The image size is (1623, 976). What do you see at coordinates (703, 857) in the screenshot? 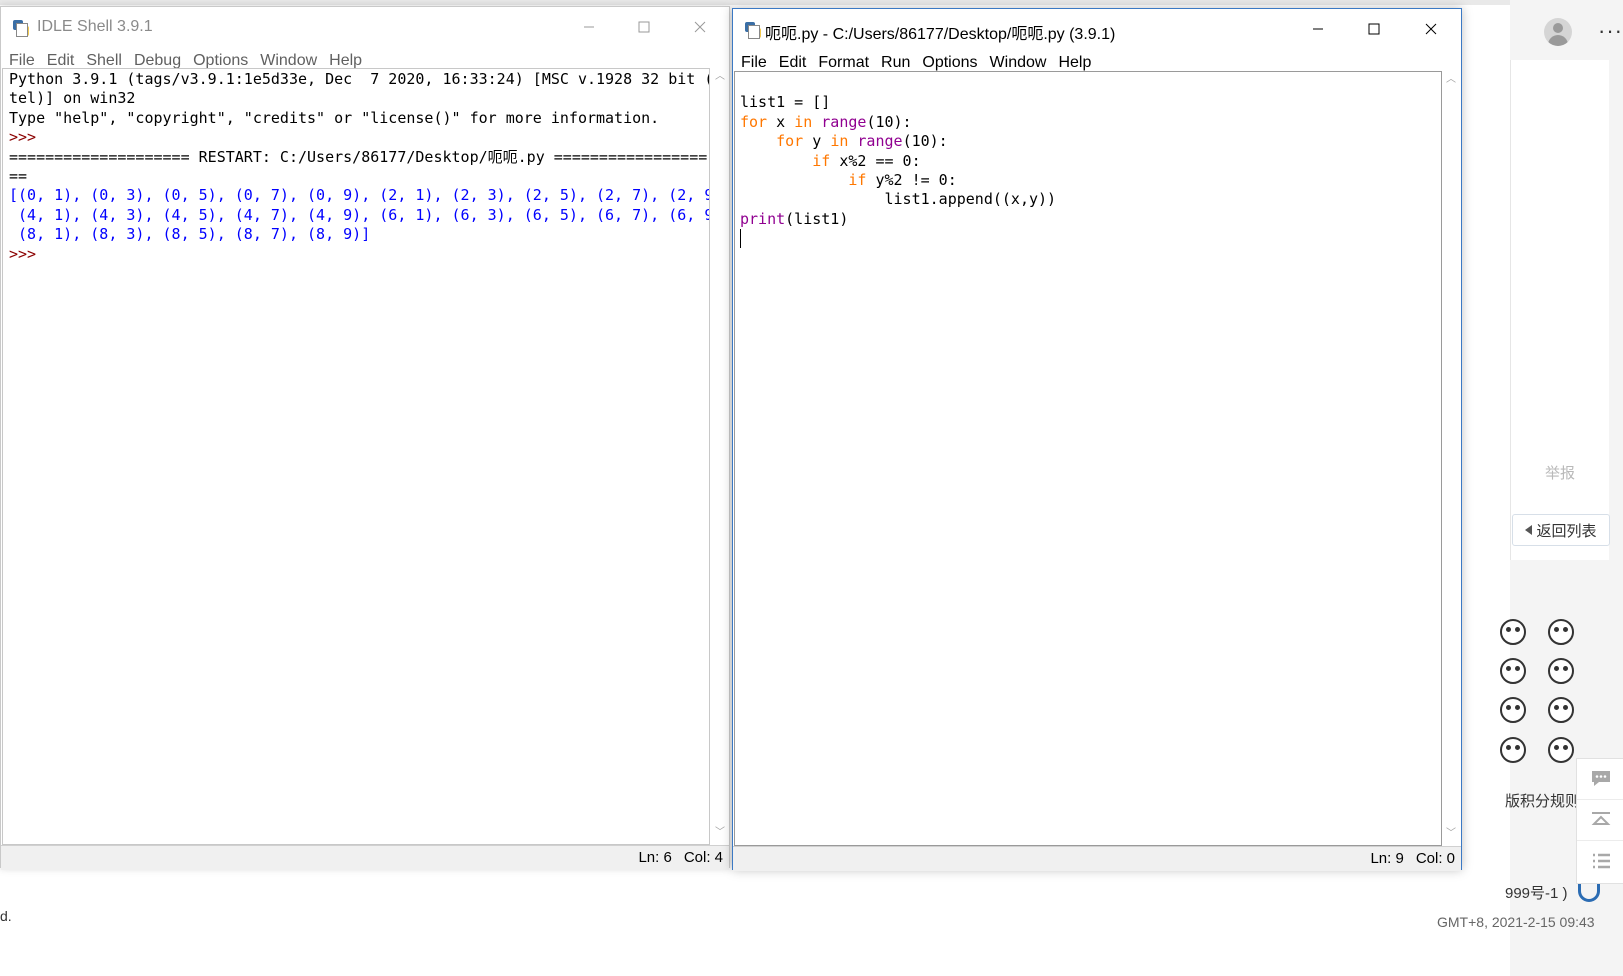
I see `column-indicator: Col: 4` at bounding box center [703, 857].